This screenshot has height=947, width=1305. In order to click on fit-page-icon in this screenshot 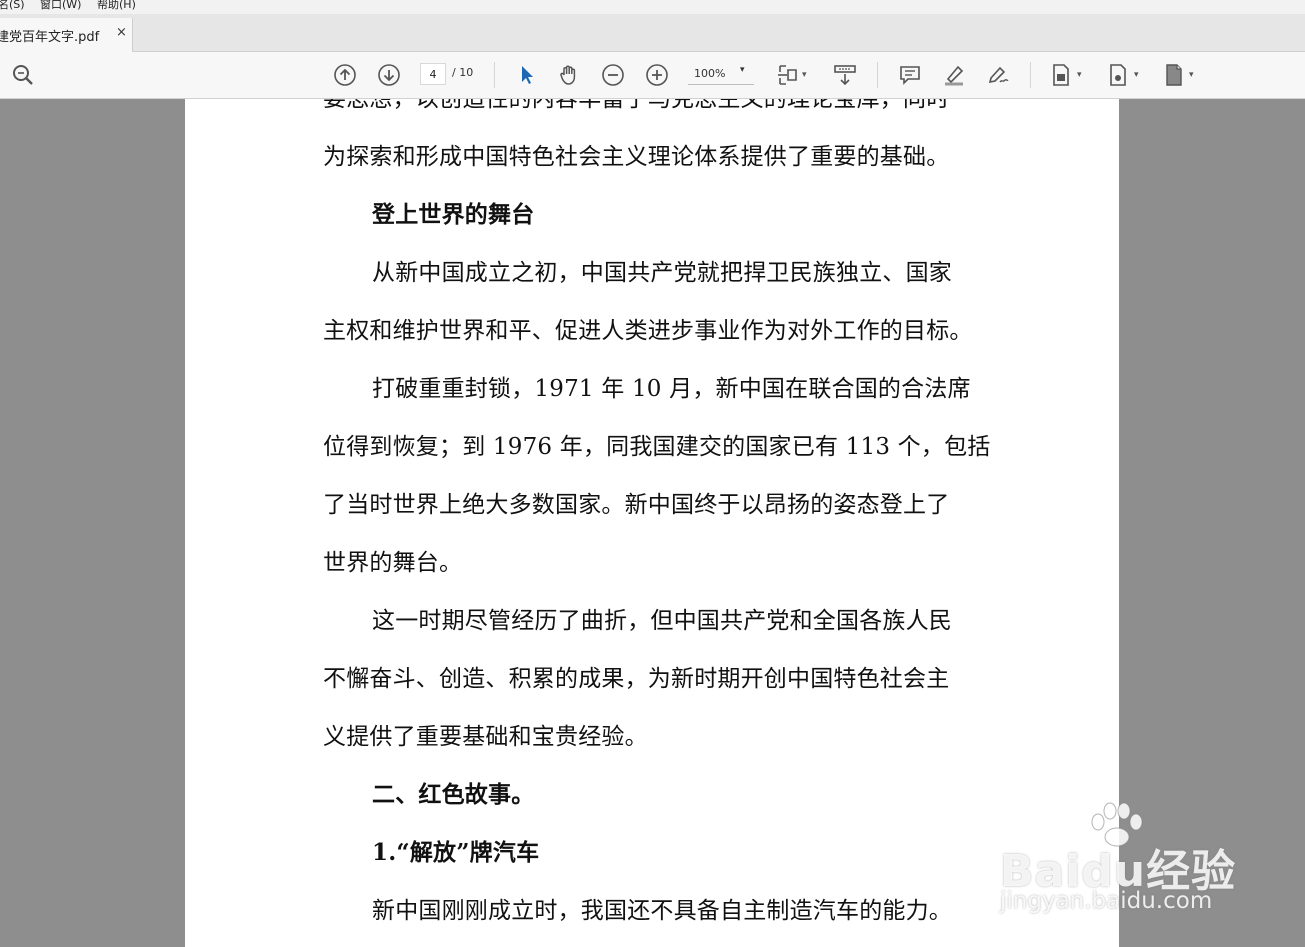, I will do `click(787, 75)`.